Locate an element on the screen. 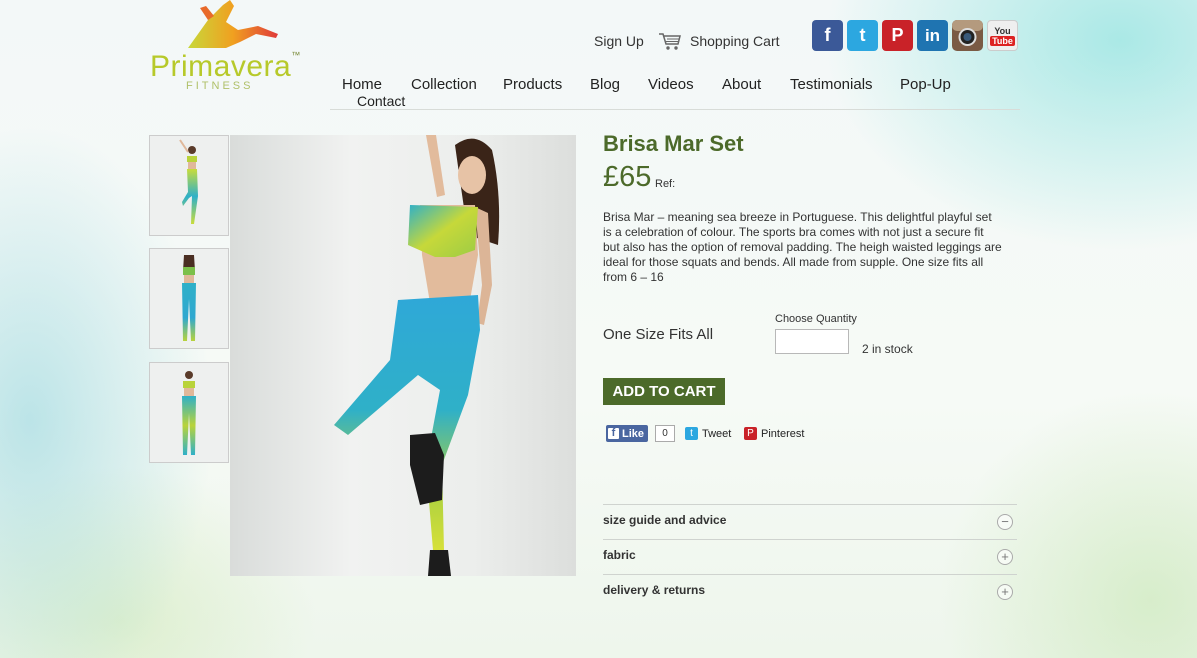 This screenshot has height=658, width=1197. like-label: Like is located at coordinates (633, 433).